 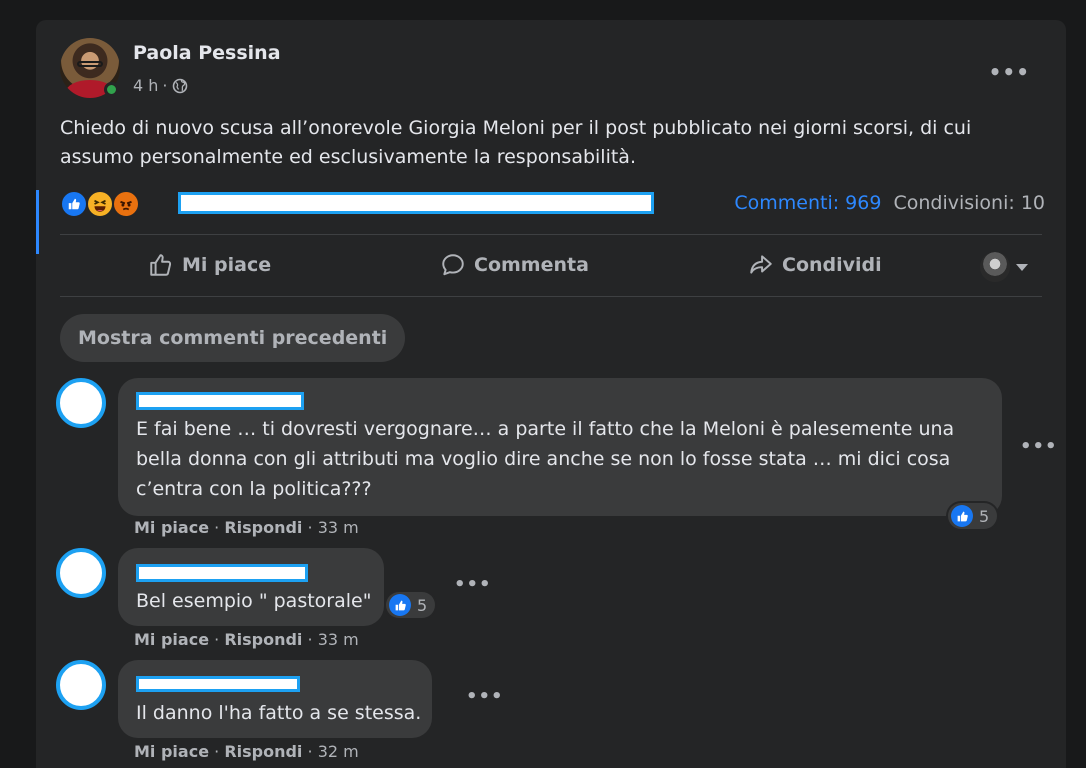 What do you see at coordinates (126, 204) in the screenshot?
I see `angry-reaction-icon` at bounding box center [126, 204].